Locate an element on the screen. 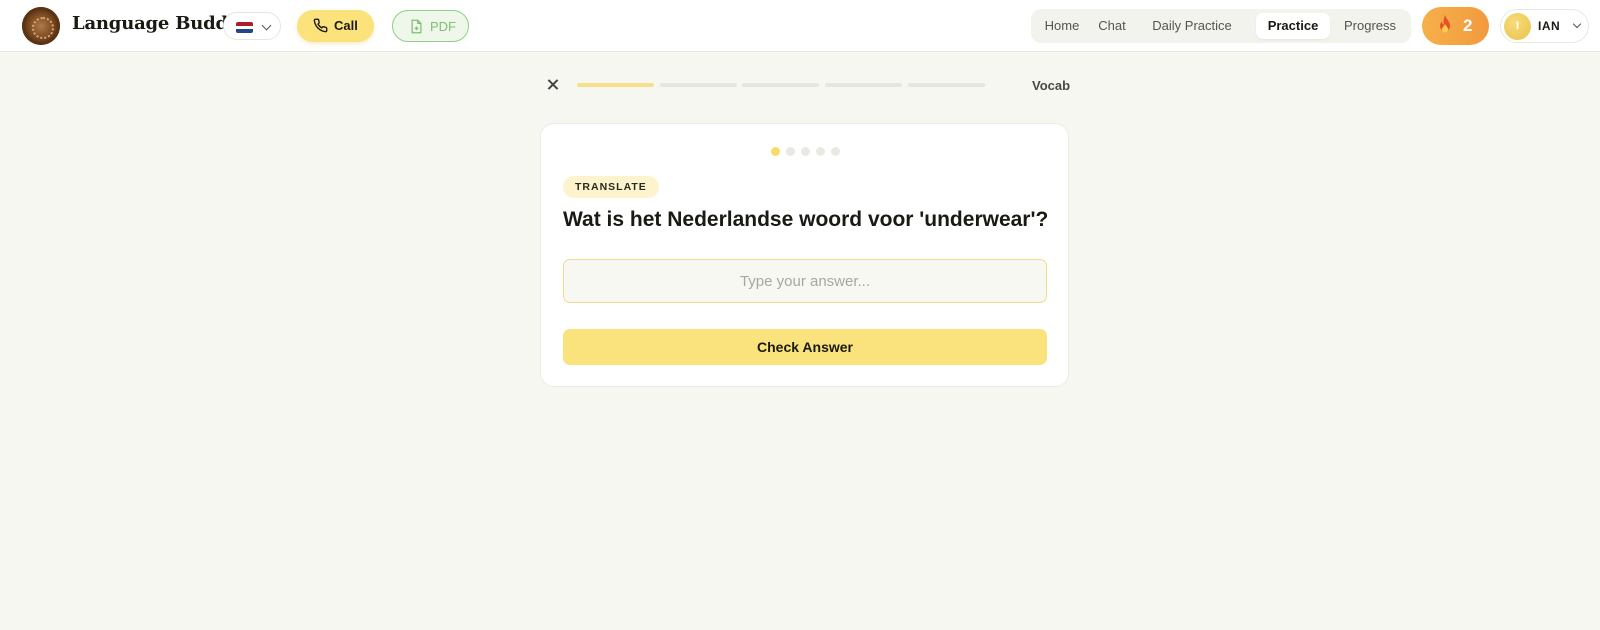  nav-item-chat: Chat is located at coordinates (1112, 26).